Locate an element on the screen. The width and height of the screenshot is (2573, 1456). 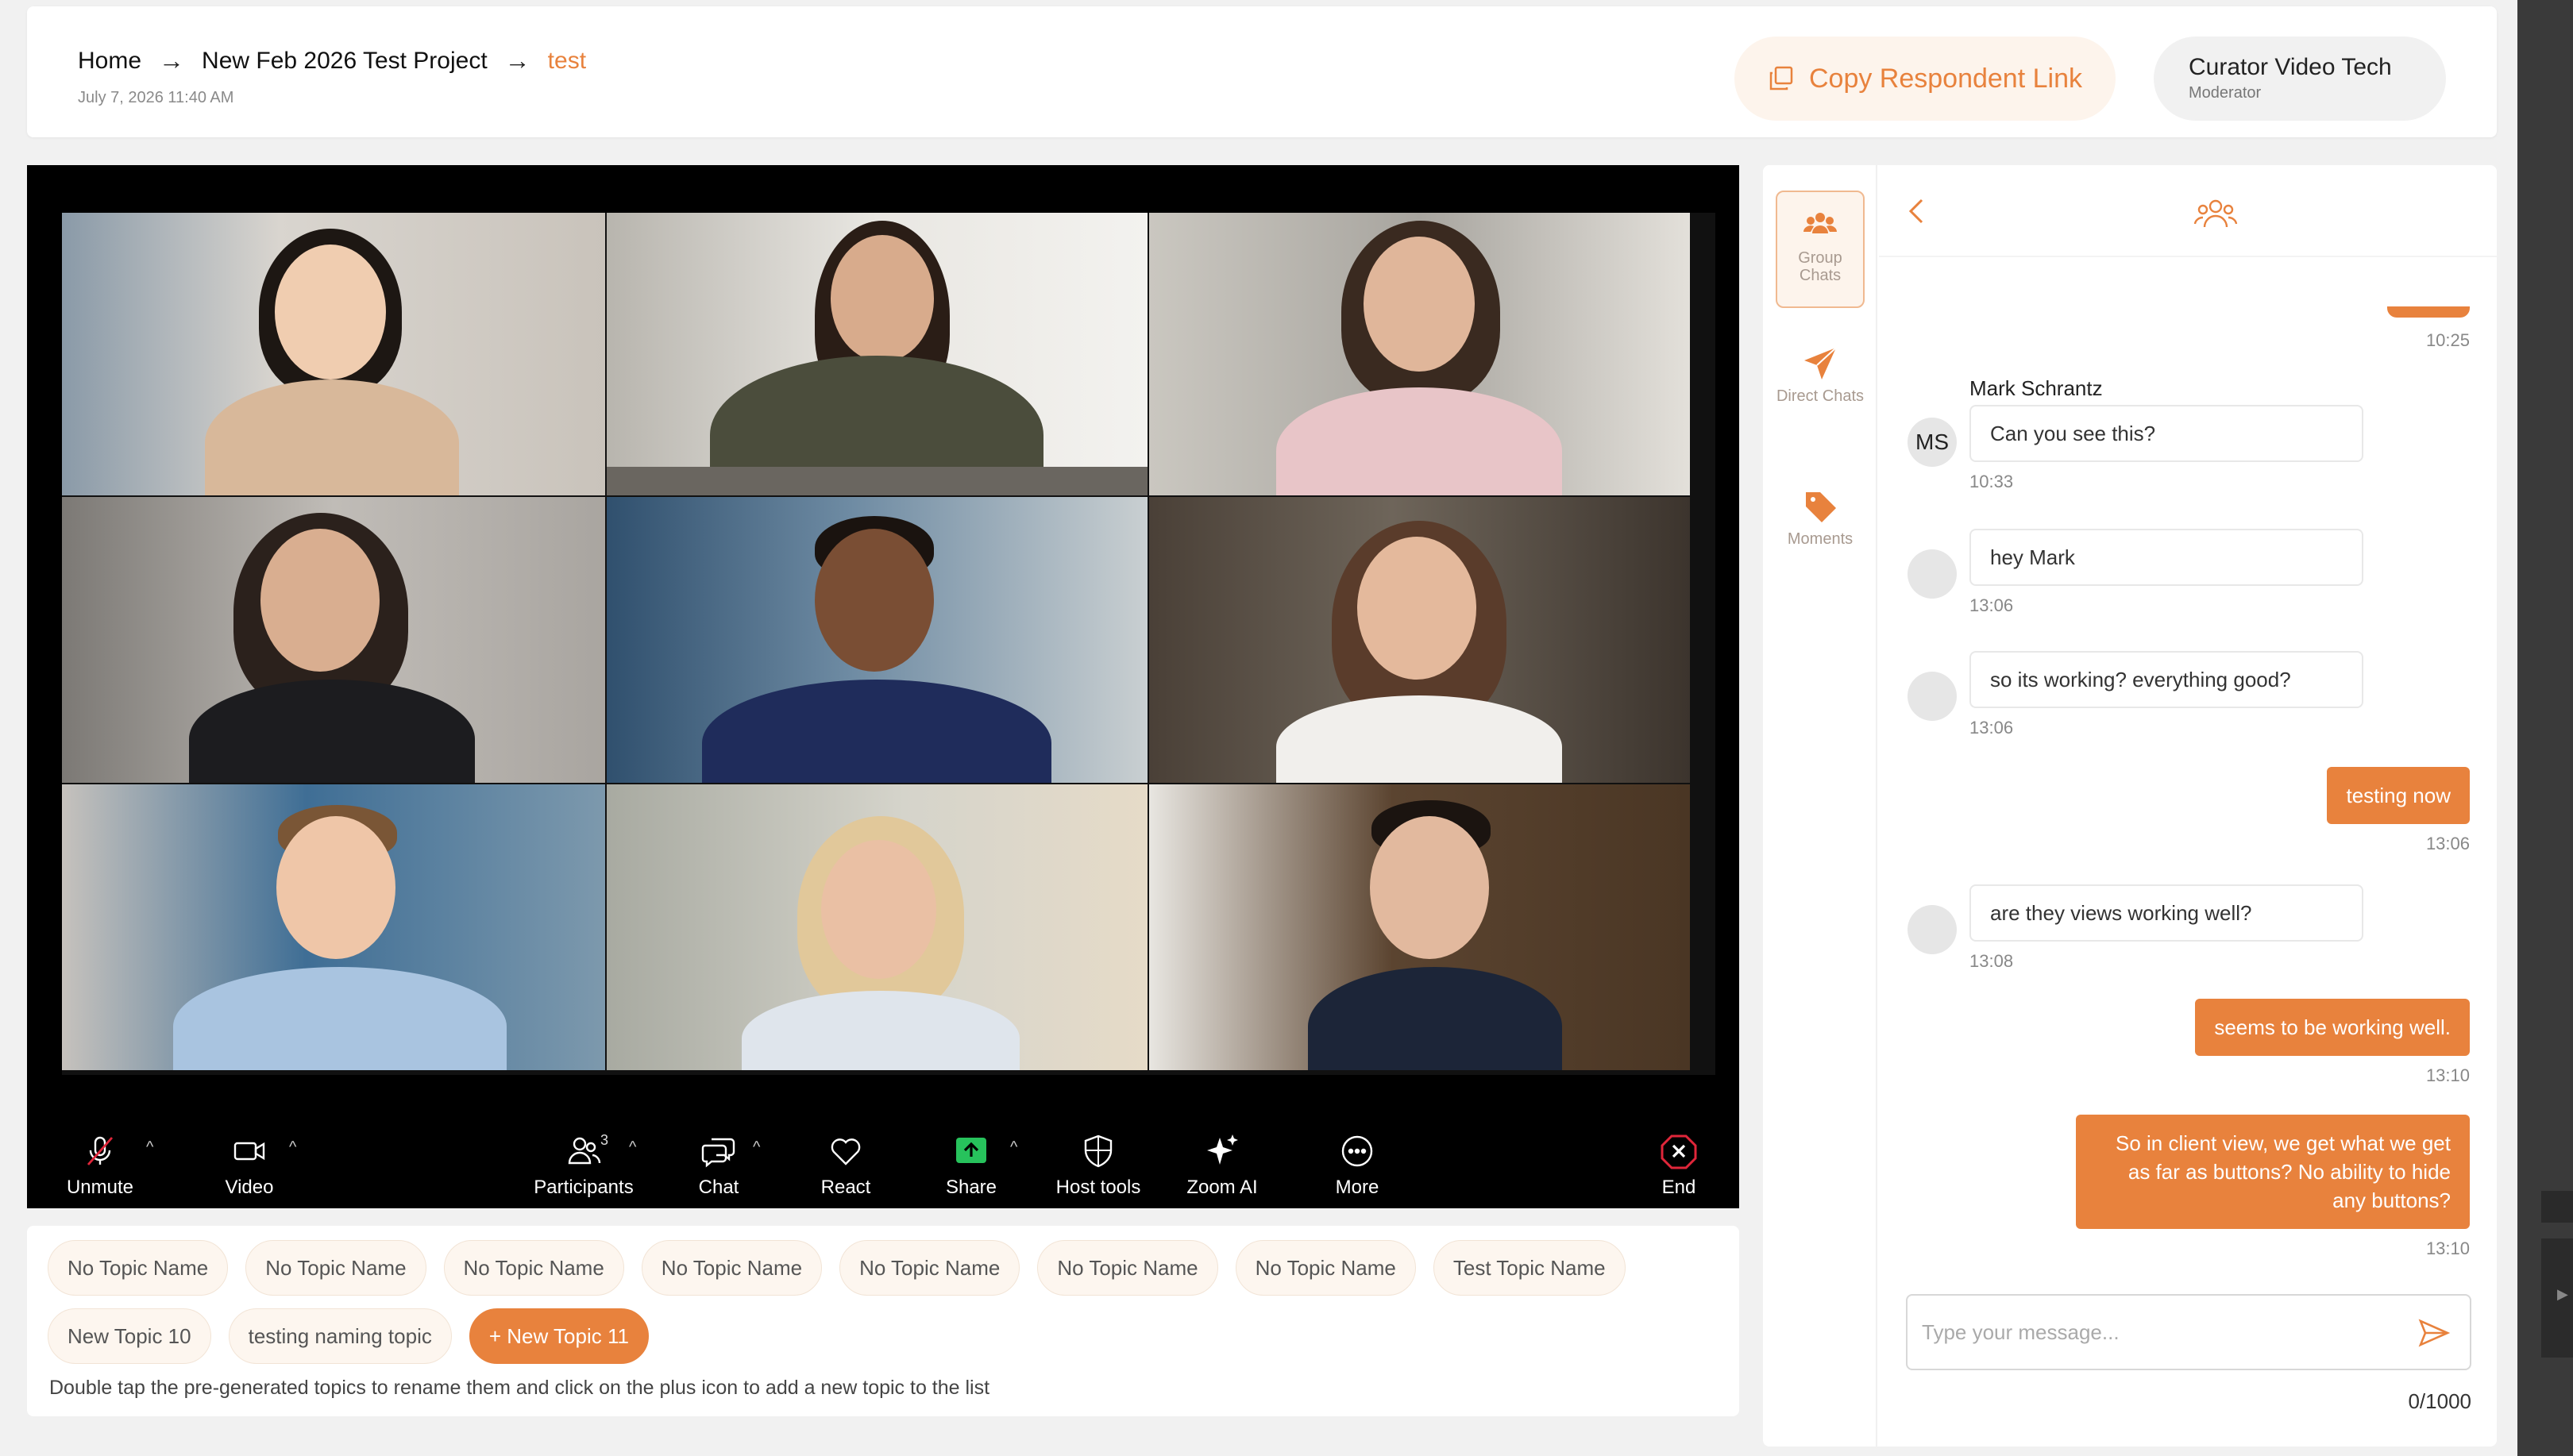
end-button: End is located at coordinates (1679, 1165).